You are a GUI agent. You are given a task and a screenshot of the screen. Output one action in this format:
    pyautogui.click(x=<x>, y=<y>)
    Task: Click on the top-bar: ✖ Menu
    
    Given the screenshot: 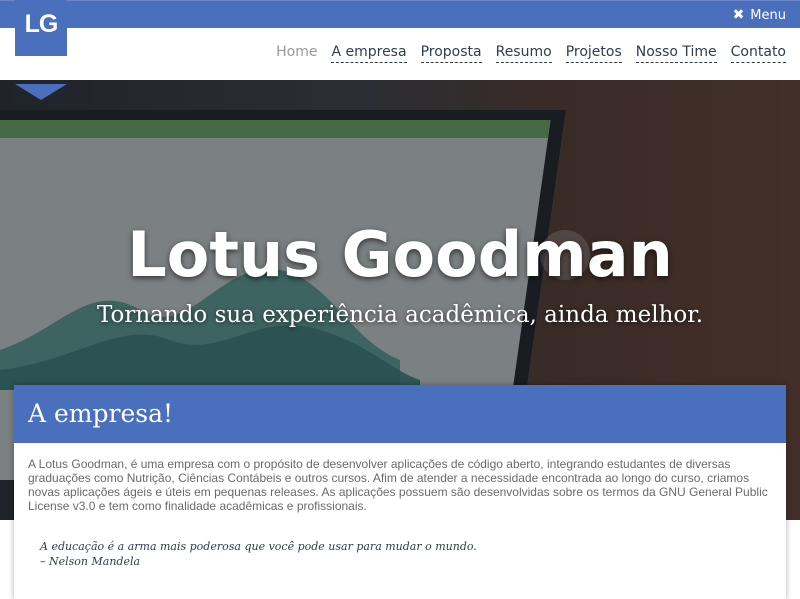 What is the action you would take?
    pyautogui.click(x=400, y=14)
    